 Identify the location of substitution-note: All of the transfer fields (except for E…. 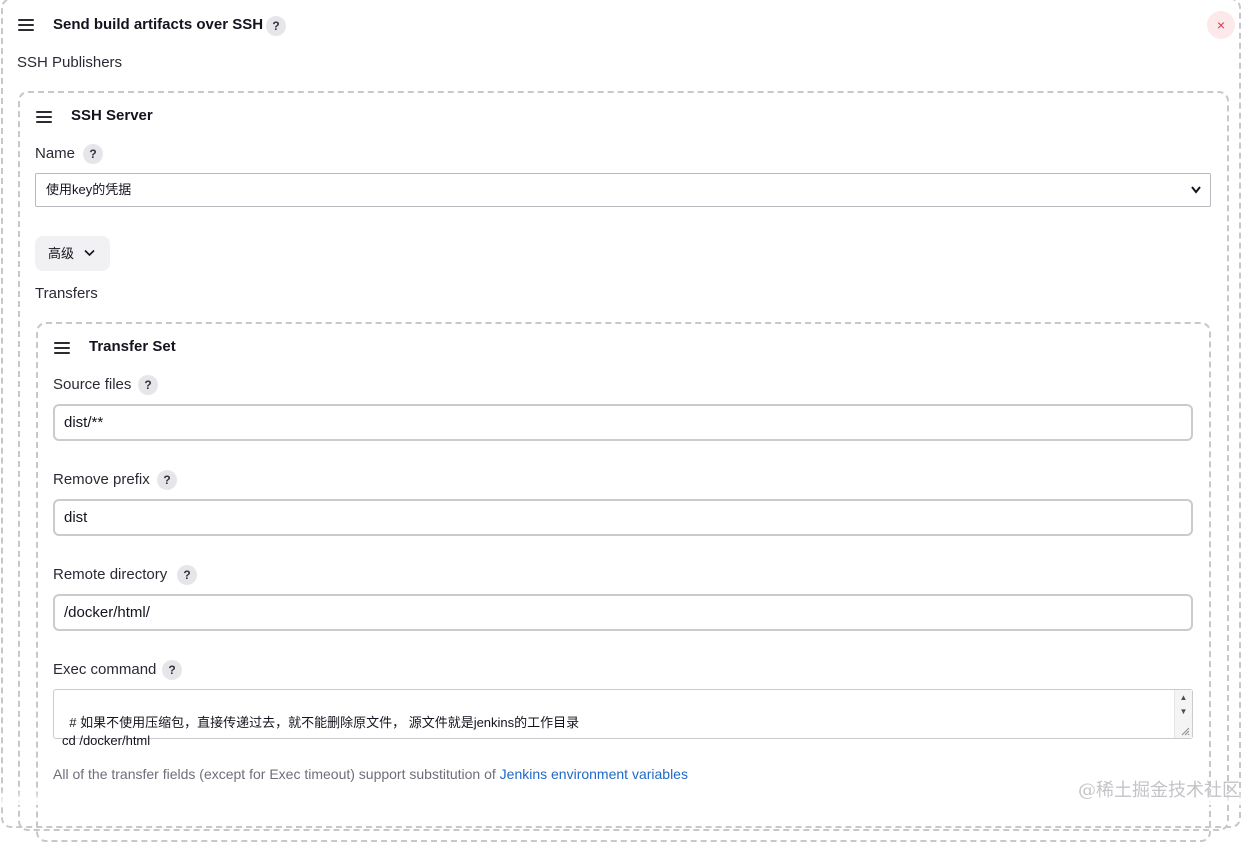
(370, 774).